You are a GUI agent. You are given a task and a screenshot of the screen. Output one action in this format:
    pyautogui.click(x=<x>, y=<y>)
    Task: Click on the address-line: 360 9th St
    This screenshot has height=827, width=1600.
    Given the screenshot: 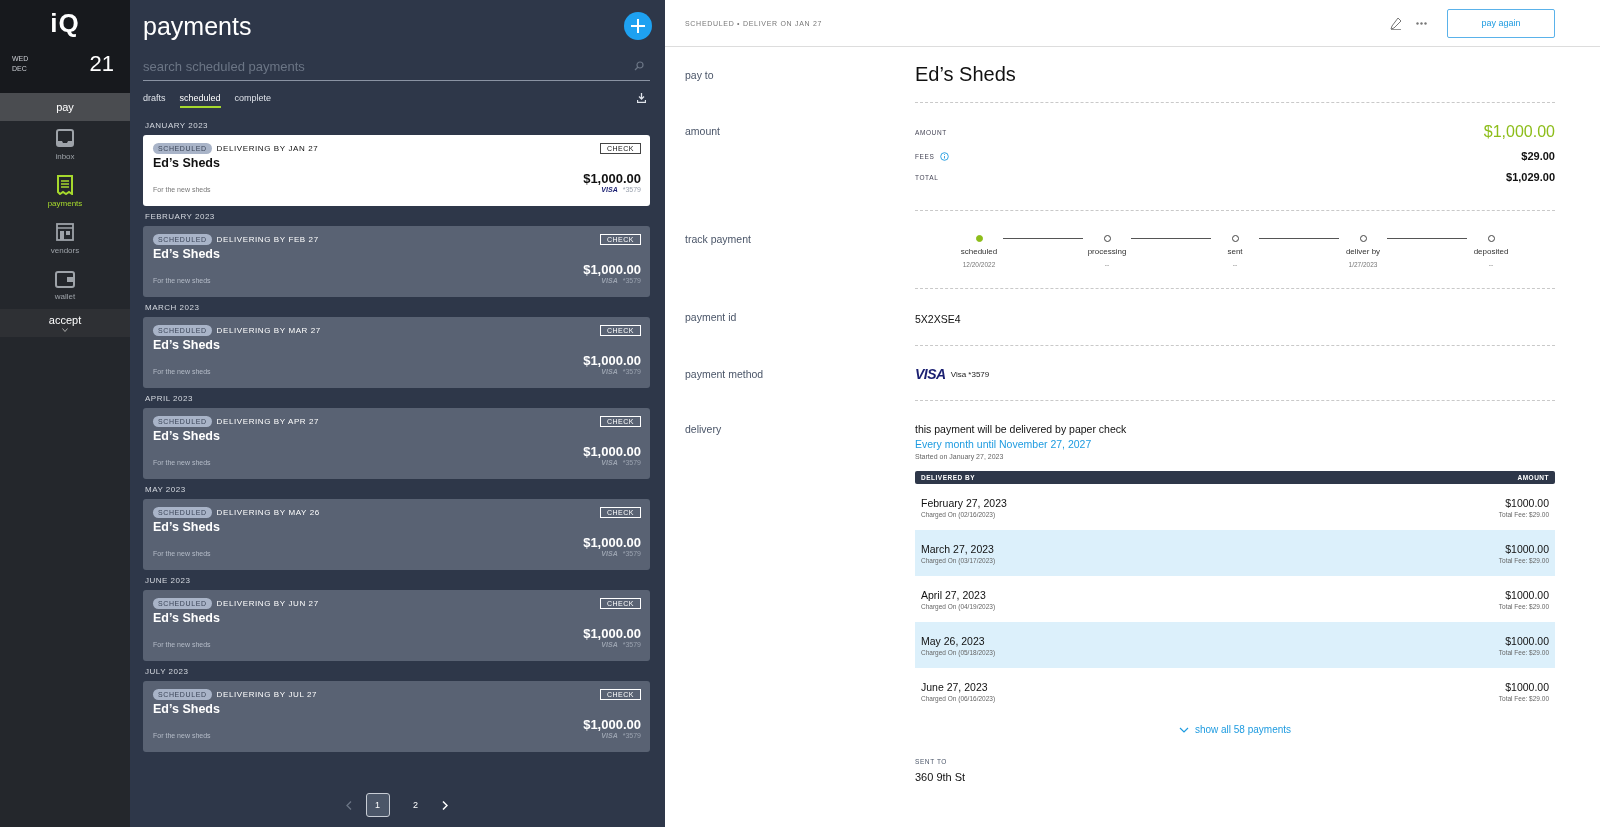 What is the action you would take?
    pyautogui.click(x=941, y=777)
    